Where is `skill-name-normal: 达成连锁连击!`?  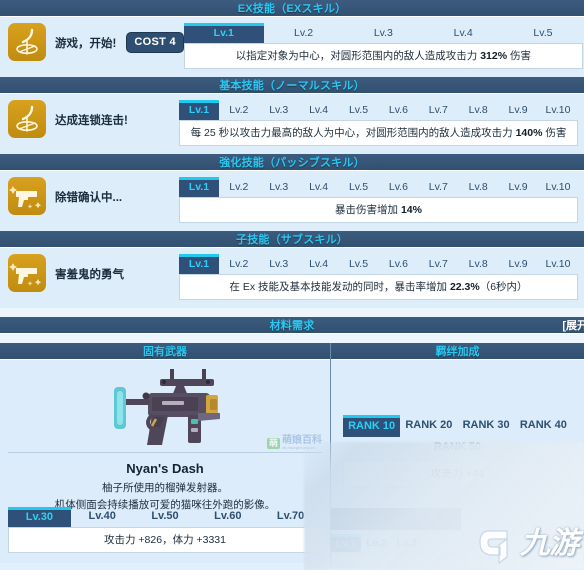 skill-name-normal: 达成连锁连击! is located at coordinates (91, 121).